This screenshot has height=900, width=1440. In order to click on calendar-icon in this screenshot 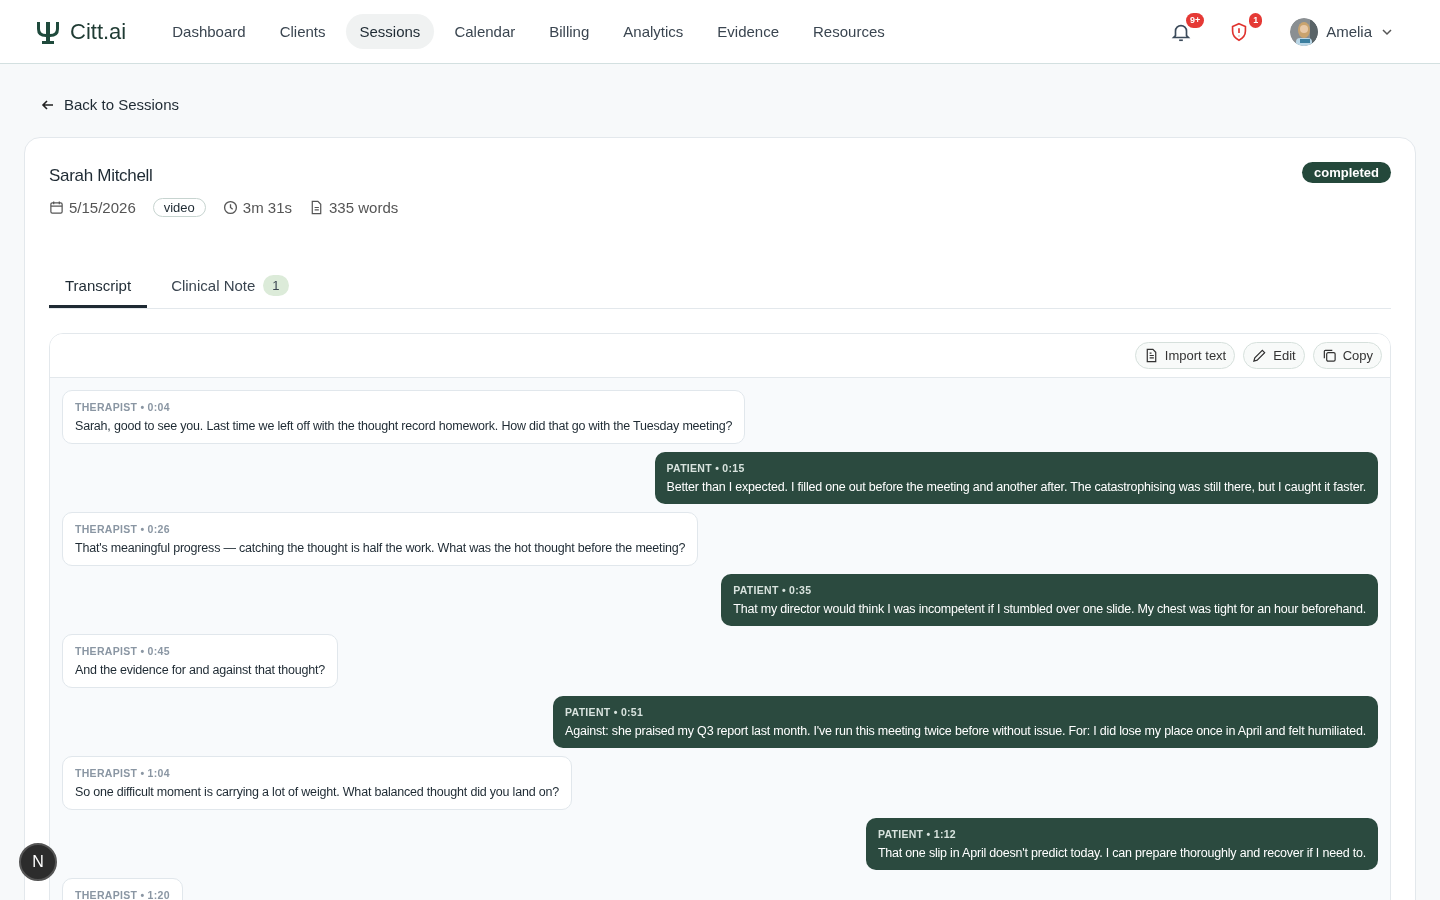, I will do `click(56, 207)`.